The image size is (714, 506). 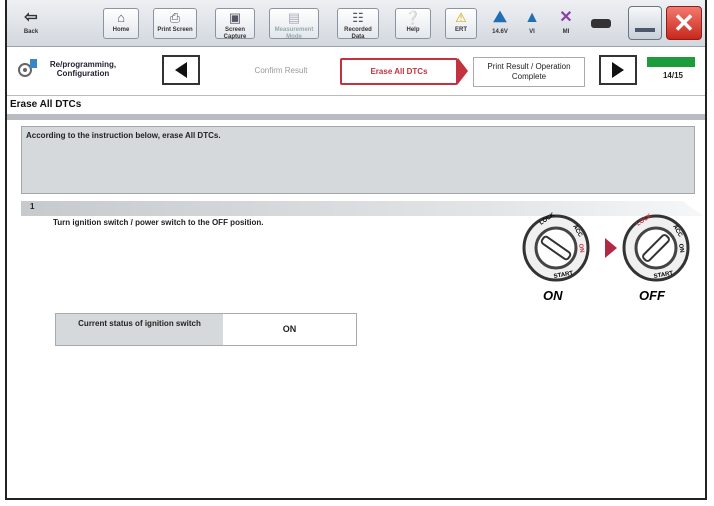 I want to click on home-button: ⌂ Home, so click(x=121, y=23).